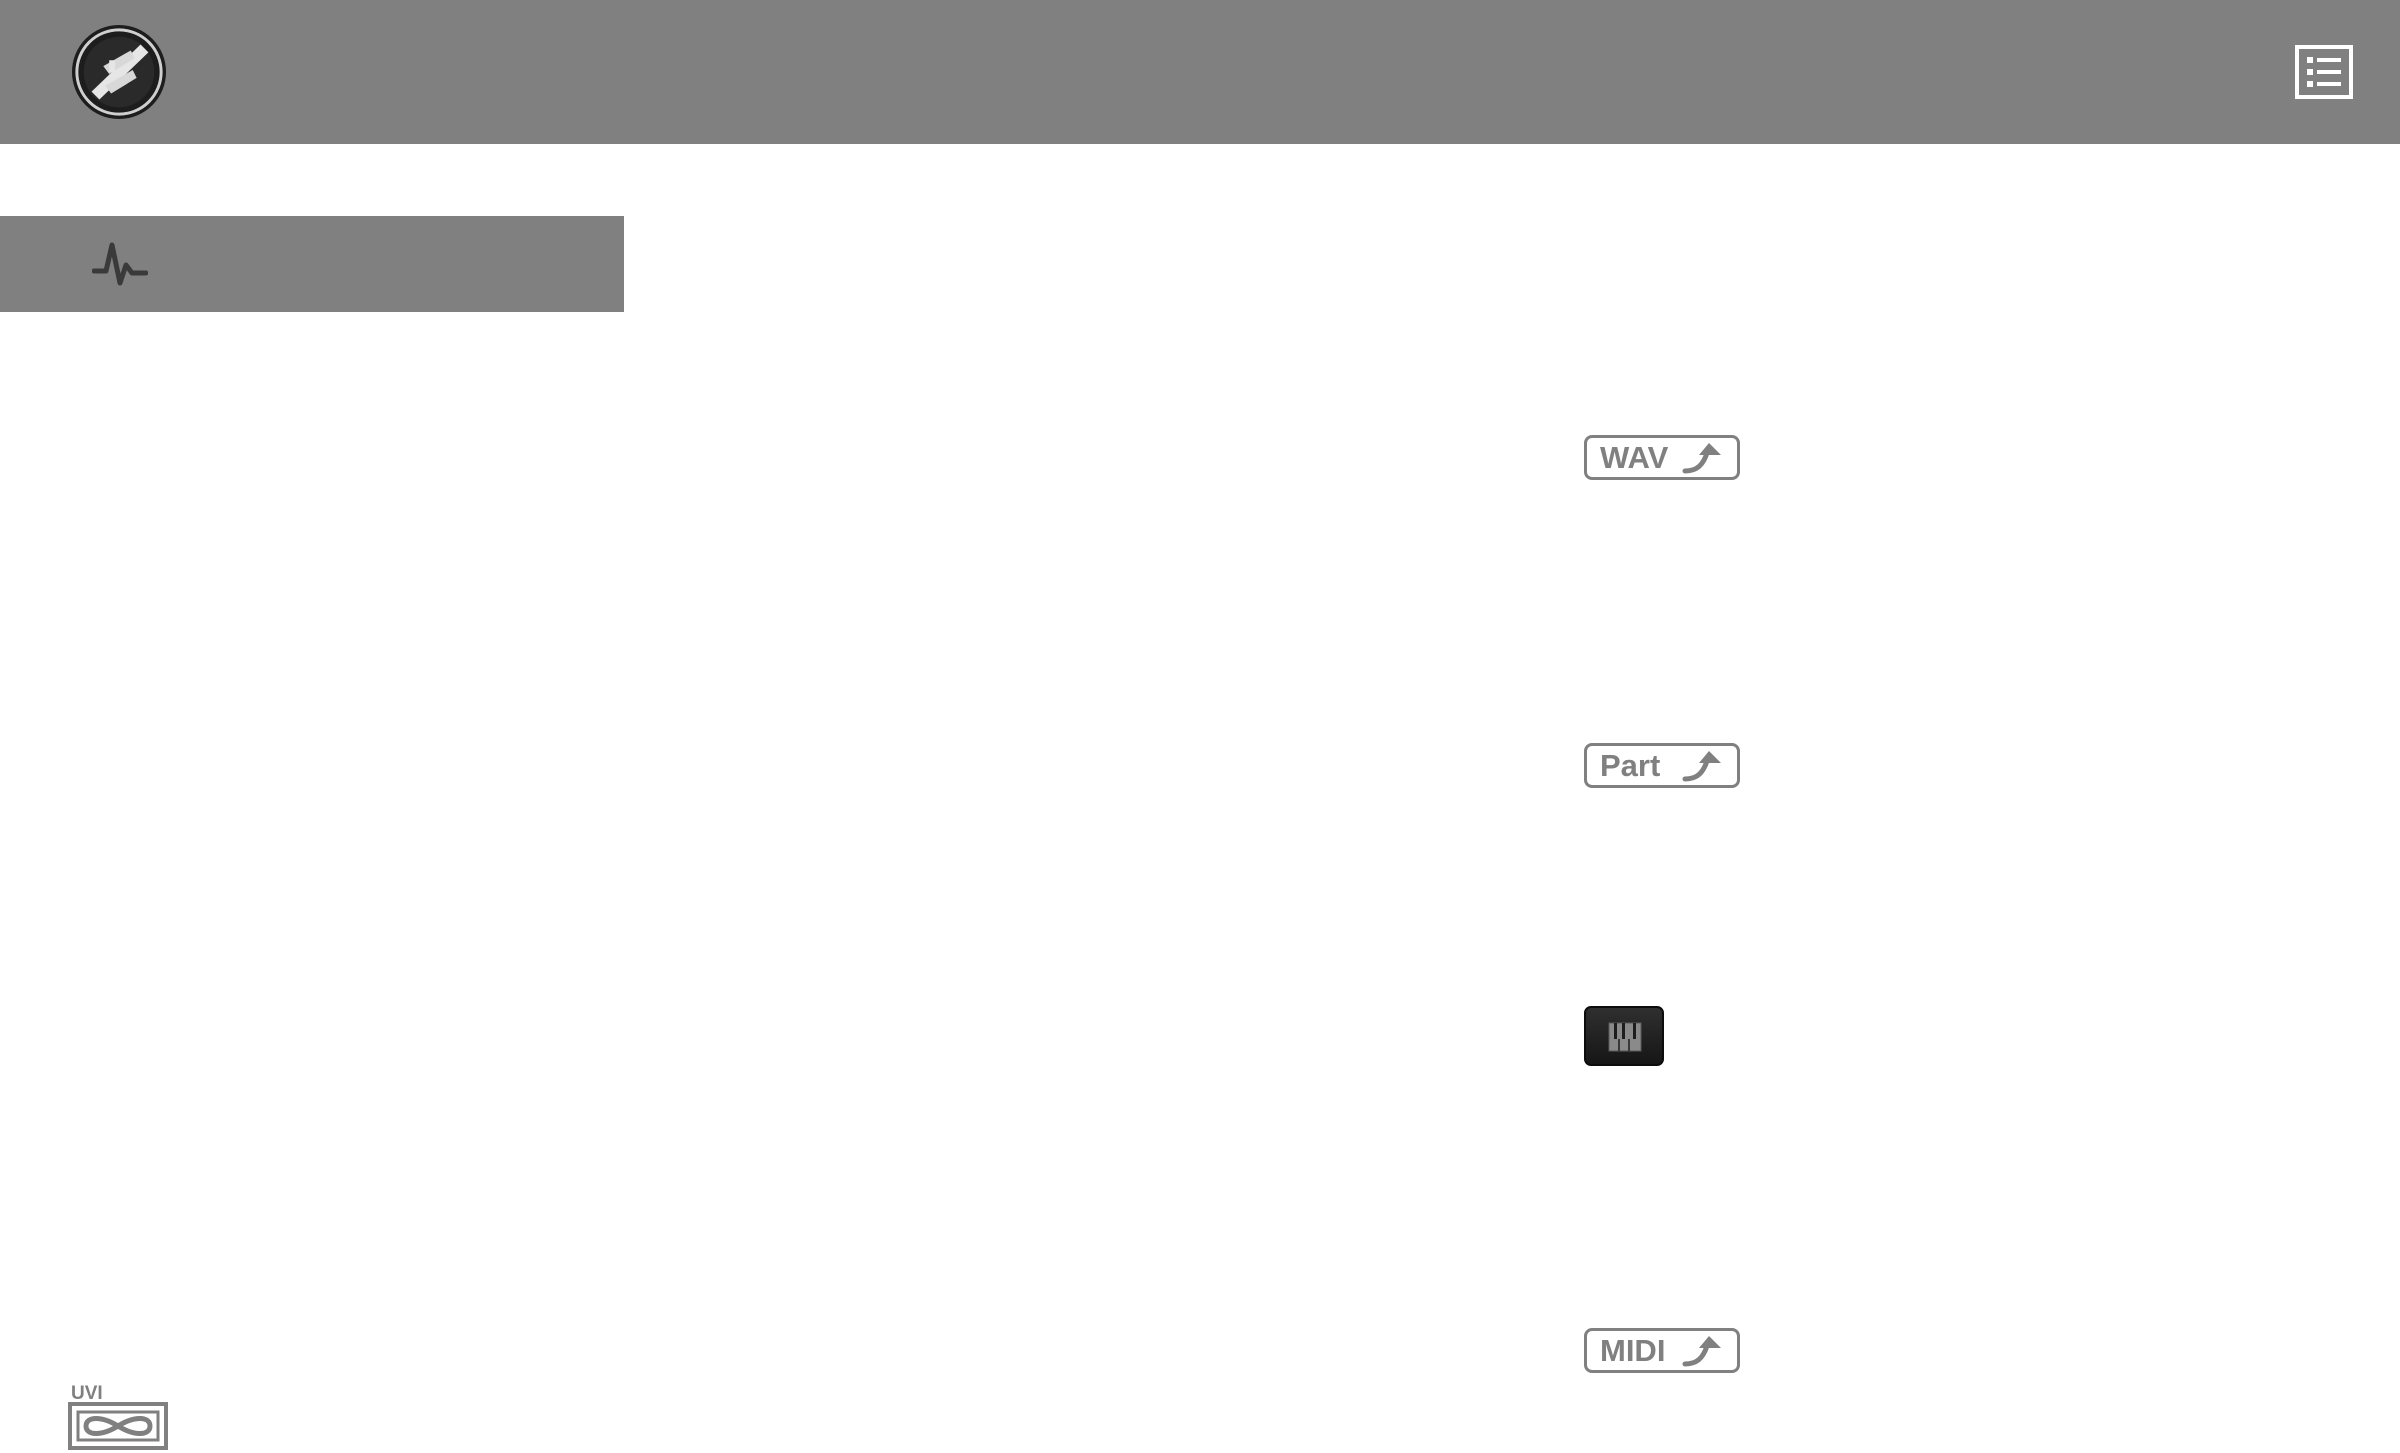 The width and height of the screenshot is (2400, 1453). I want to click on wav-export-button: WAV, so click(1662, 457).